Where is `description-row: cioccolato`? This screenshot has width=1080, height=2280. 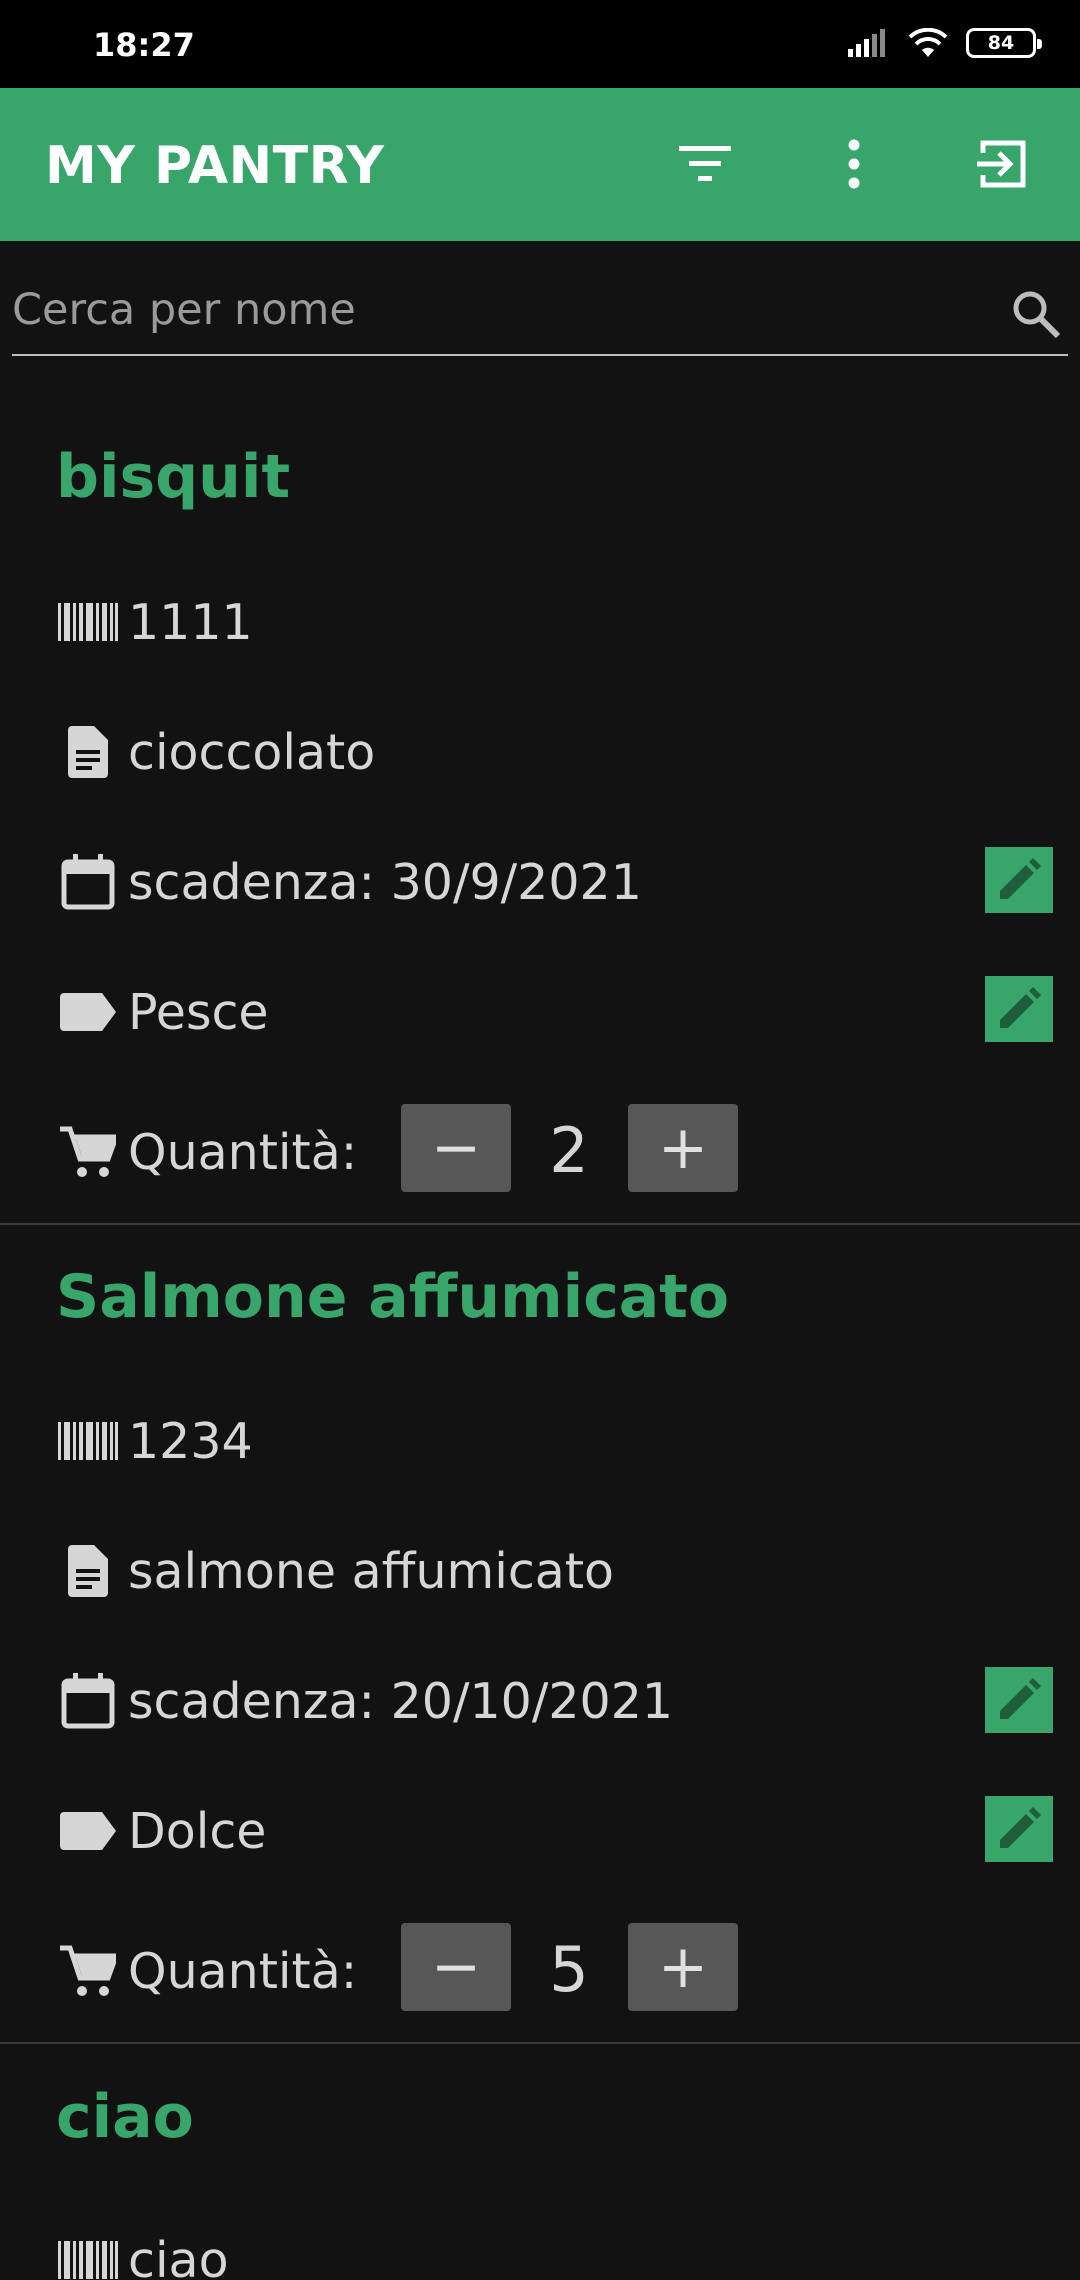 description-row: cioccolato is located at coordinates (215, 752).